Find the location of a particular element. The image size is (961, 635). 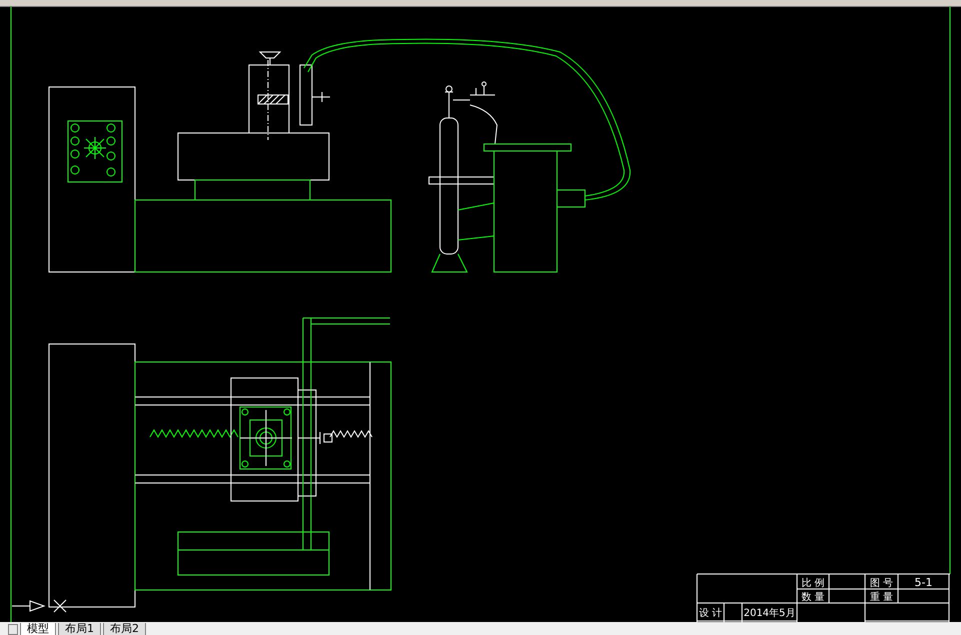

title-block-label: 比 例 is located at coordinates (813, 583).